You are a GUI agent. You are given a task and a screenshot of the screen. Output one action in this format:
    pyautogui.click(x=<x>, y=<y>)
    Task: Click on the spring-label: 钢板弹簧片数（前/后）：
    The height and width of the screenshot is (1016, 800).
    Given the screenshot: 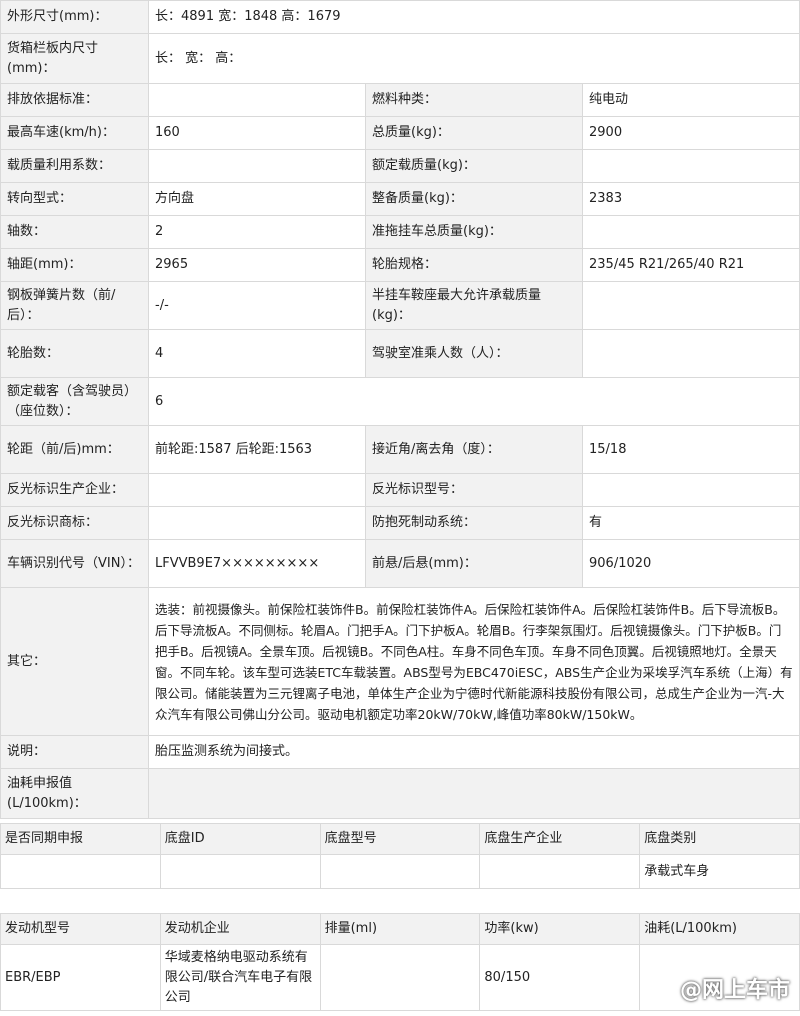 What is the action you would take?
    pyautogui.click(x=74, y=305)
    